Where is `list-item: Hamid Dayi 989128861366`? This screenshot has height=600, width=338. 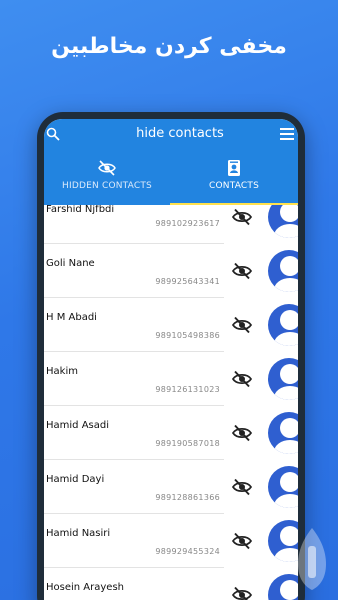
list-item: Hamid Dayi 989128861366 is located at coordinates (171, 488).